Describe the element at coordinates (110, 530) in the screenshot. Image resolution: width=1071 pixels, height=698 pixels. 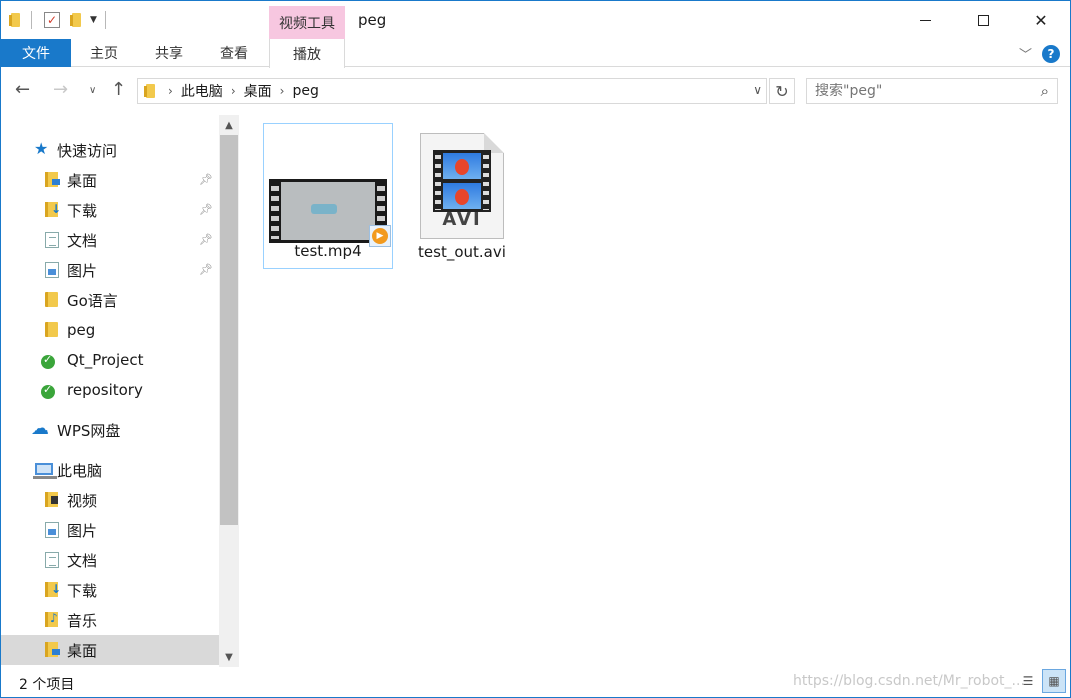
I see `sidebar-item-pictures-pc: 图片` at that location.